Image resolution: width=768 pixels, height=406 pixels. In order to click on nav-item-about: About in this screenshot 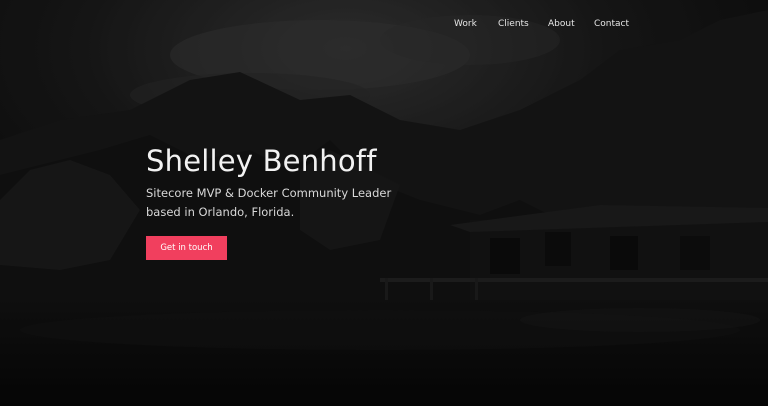, I will do `click(561, 24)`.